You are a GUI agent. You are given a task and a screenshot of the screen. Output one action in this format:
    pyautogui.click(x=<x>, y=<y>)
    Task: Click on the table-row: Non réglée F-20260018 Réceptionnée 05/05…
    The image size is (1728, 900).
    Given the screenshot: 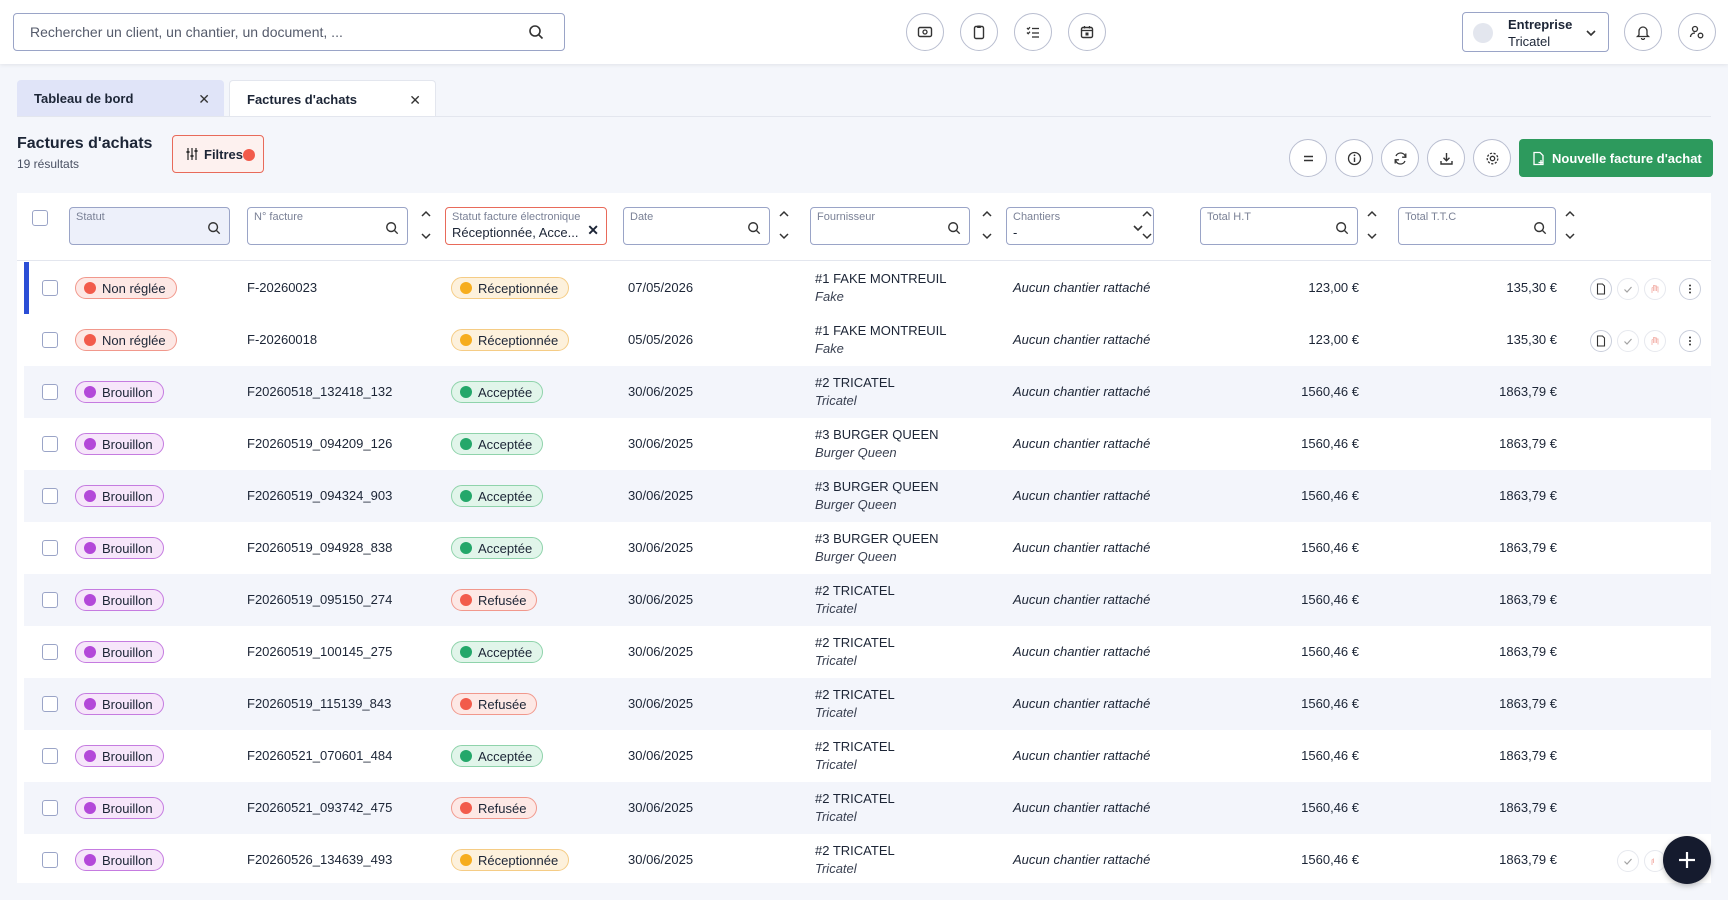 What is the action you would take?
    pyautogui.click(x=867, y=340)
    